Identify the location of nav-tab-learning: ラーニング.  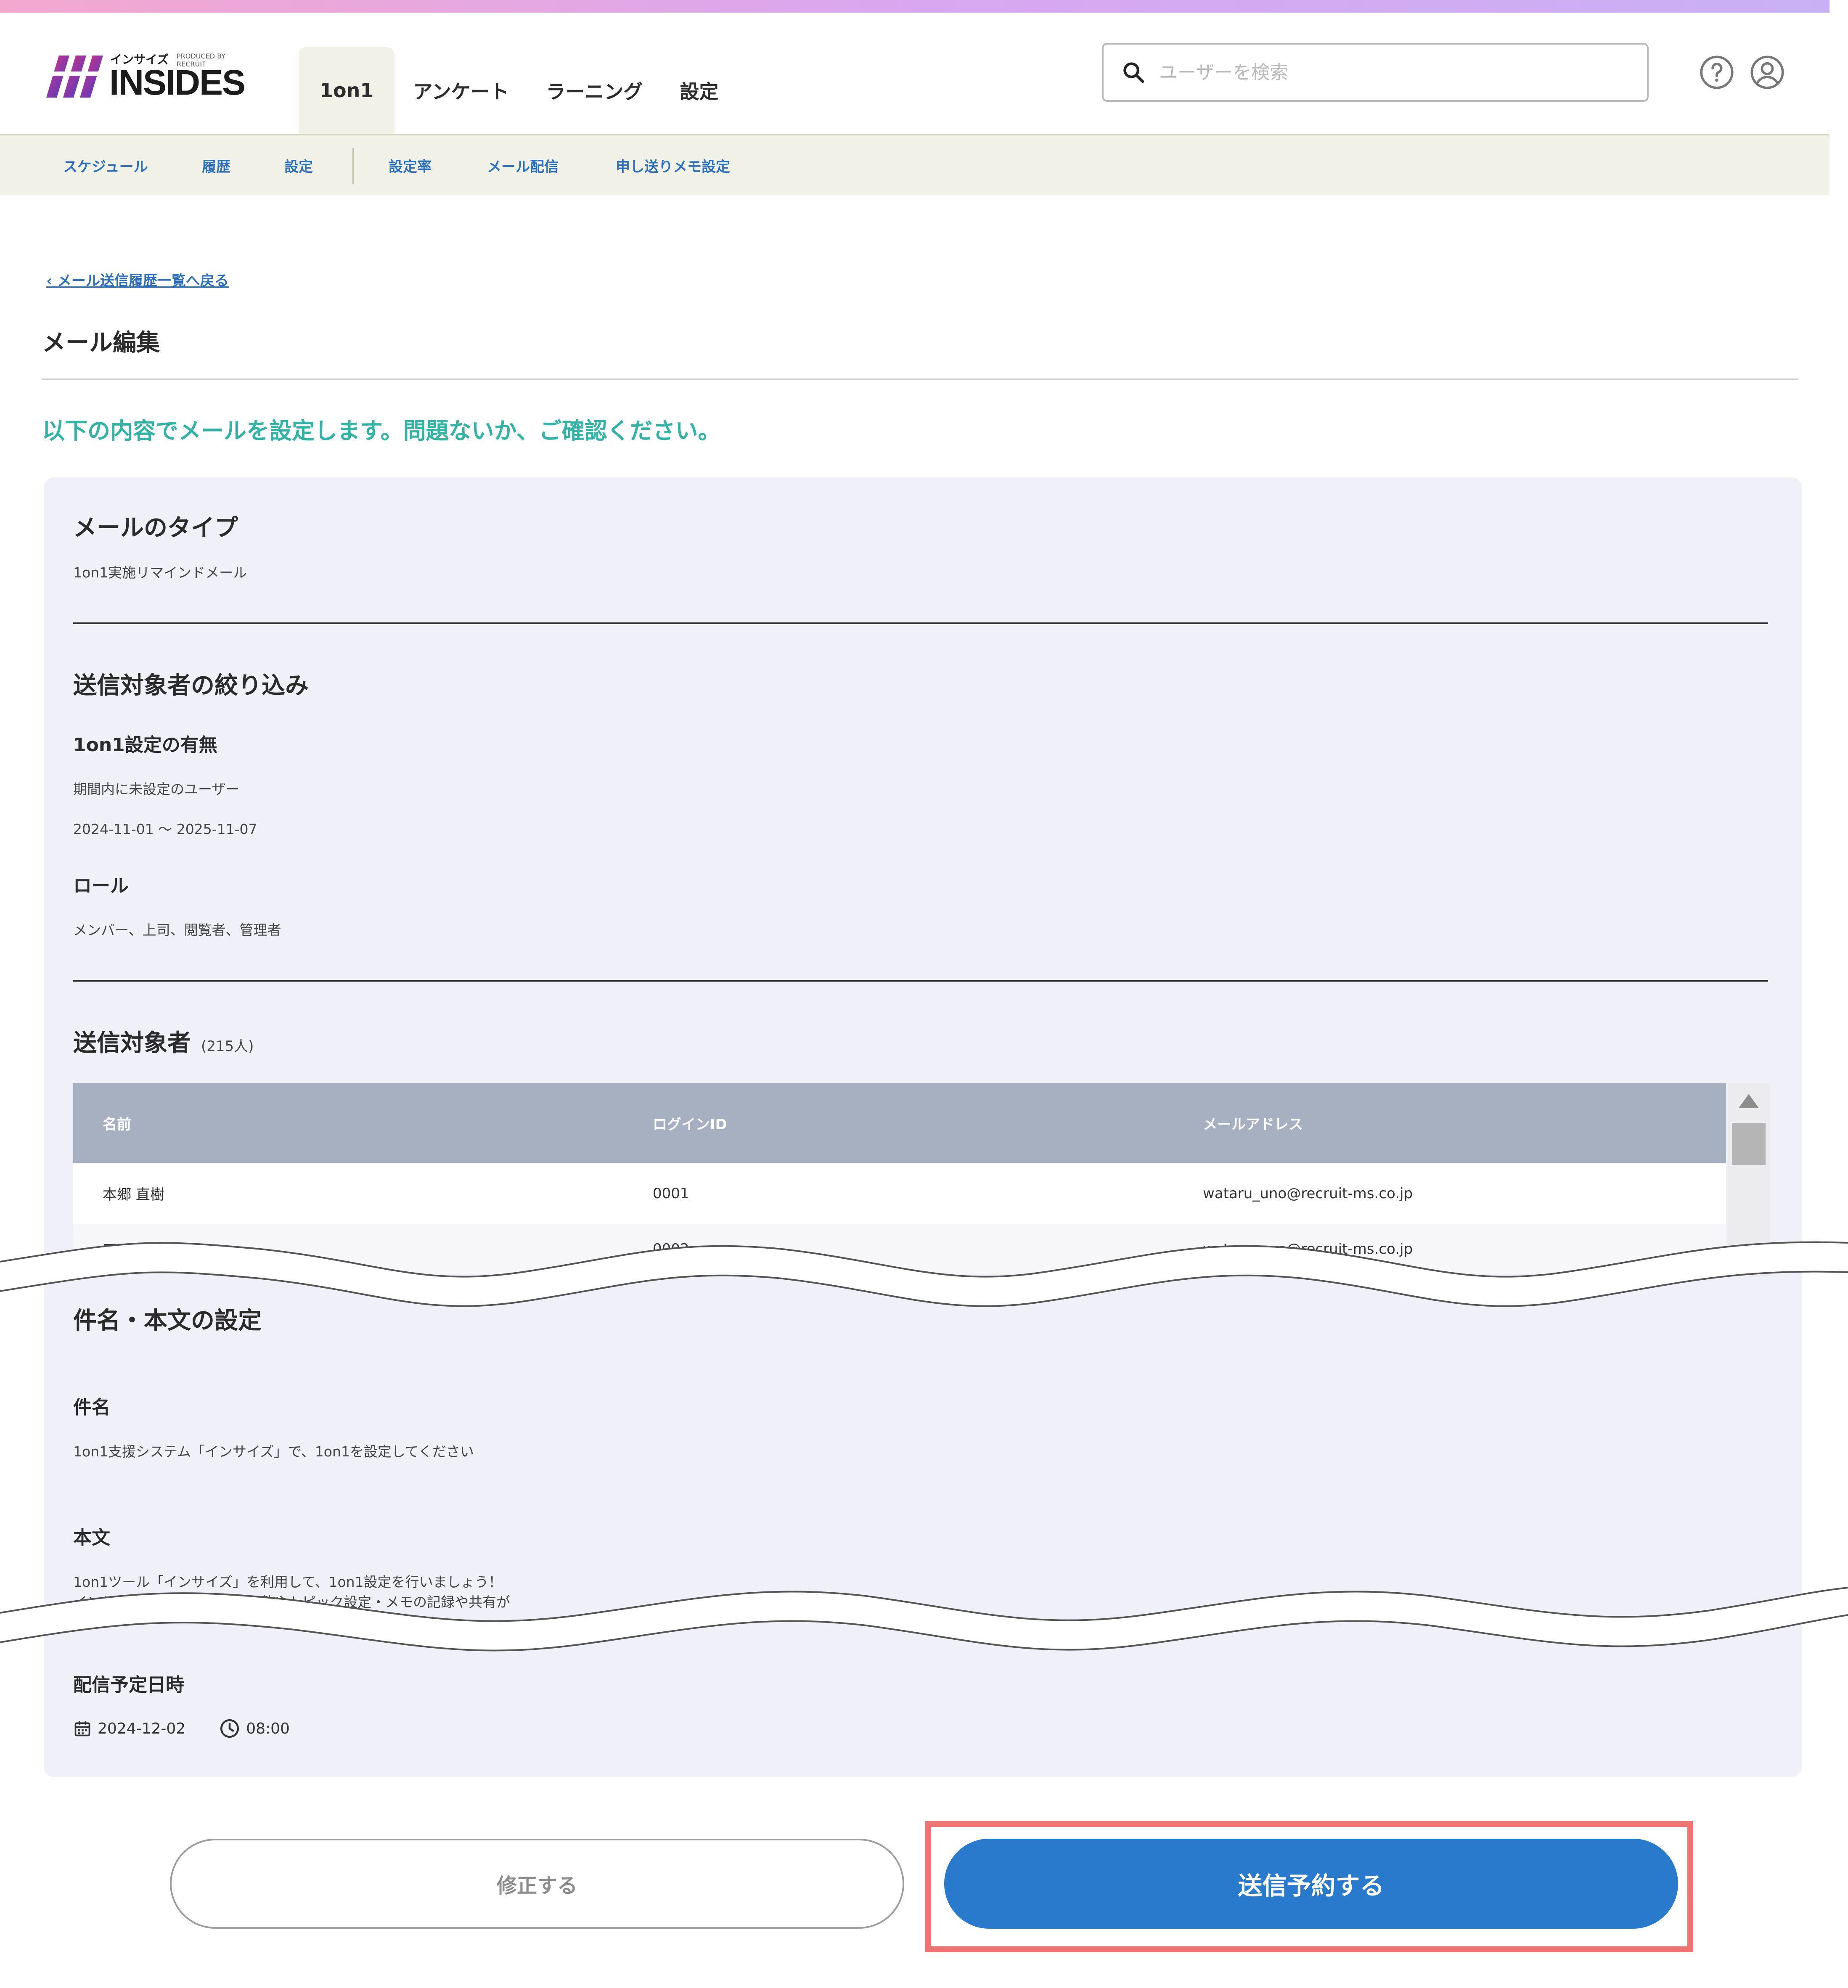
(595, 91).